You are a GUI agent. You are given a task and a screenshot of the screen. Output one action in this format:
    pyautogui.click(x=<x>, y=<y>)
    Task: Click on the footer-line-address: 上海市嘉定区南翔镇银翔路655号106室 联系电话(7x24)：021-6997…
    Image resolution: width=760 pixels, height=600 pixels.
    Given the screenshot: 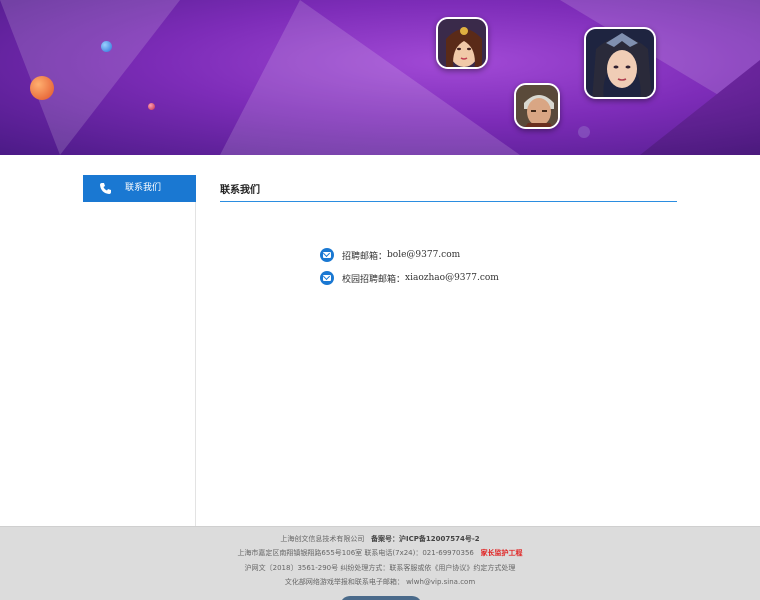 What is the action you would take?
    pyautogui.click(x=380, y=553)
    